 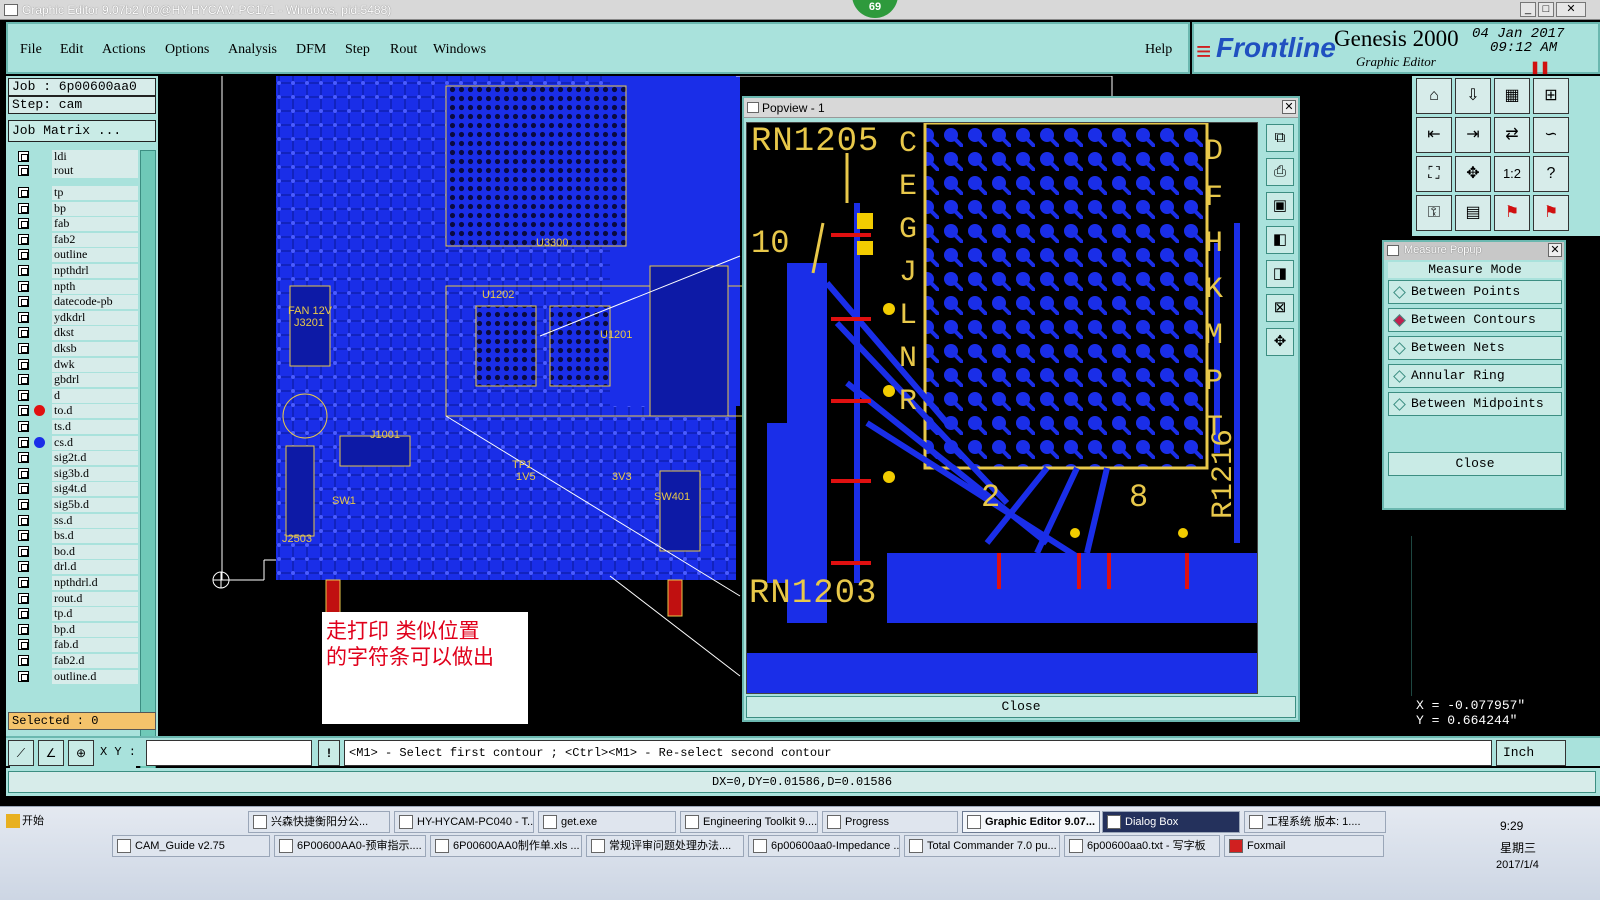 I want to click on clock-time: 9:29, so click(x=1511, y=826).